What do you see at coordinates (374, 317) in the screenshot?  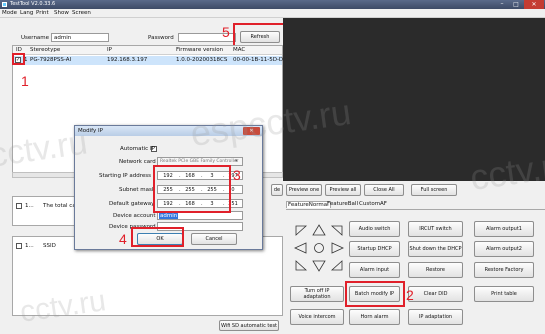 I see `horn-alarm-button: Horn alarm` at bounding box center [374, 317].